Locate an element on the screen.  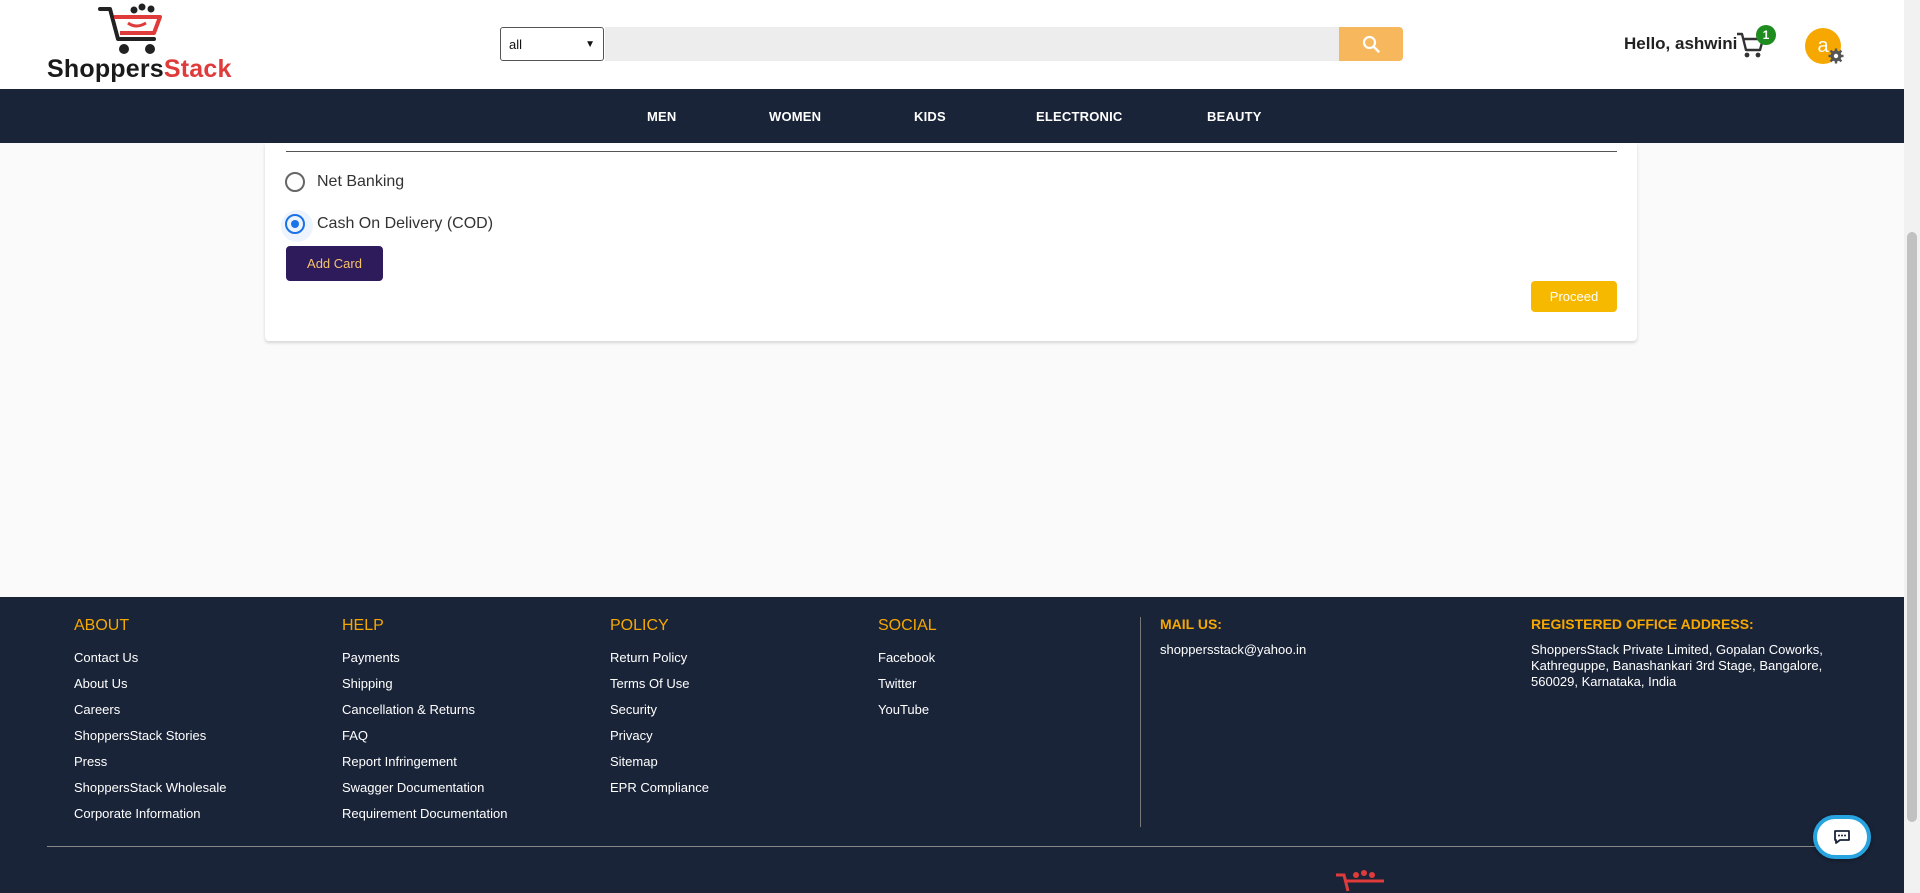
footer-link: ShoppersStack Wholesale is located at coordinates (150, 792).